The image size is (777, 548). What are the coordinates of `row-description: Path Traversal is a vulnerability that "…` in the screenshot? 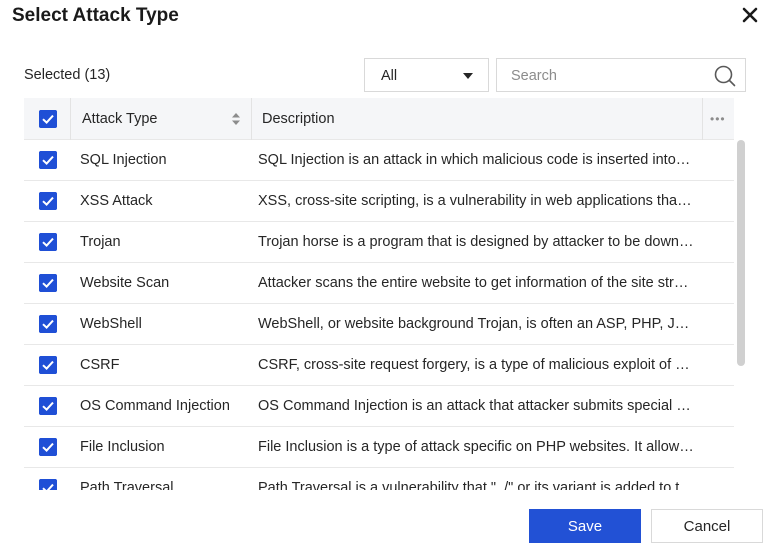 It's located at (476, 485).